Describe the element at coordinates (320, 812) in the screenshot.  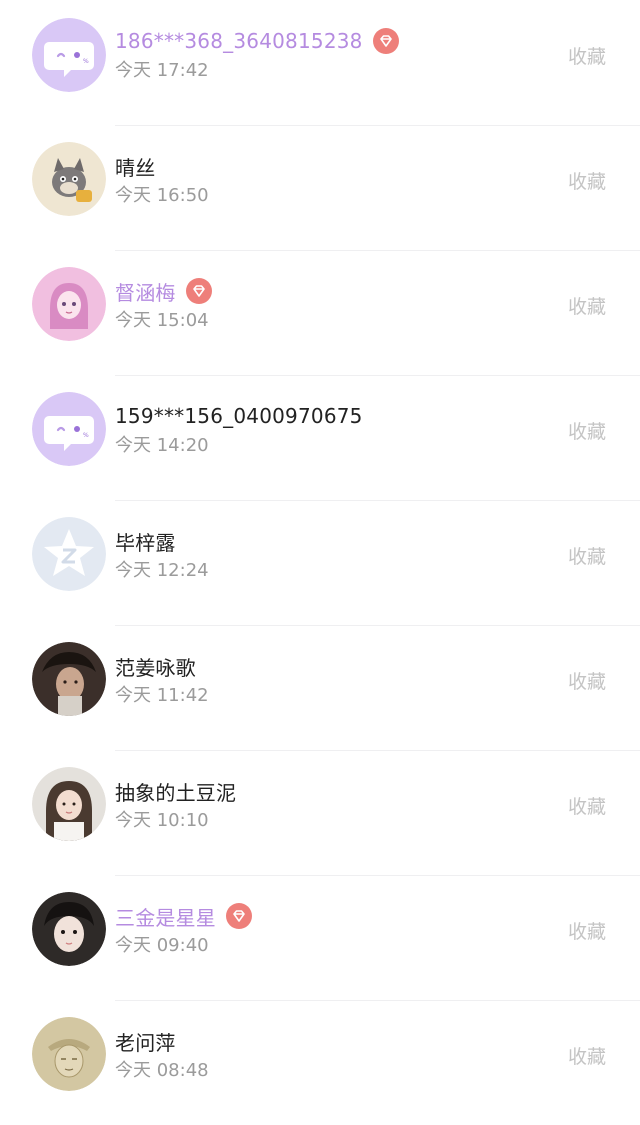
I see `list-item: 抽象的土豆泥 今天 10:10 收藏` at that location.